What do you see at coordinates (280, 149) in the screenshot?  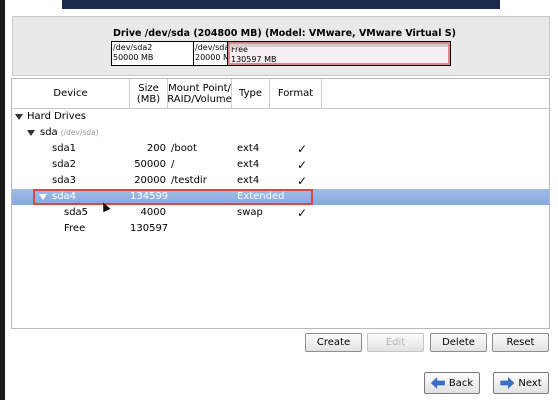 I see `table-row: sda1 200 /boot ext4 ✓` at bounding box center [280, 149].